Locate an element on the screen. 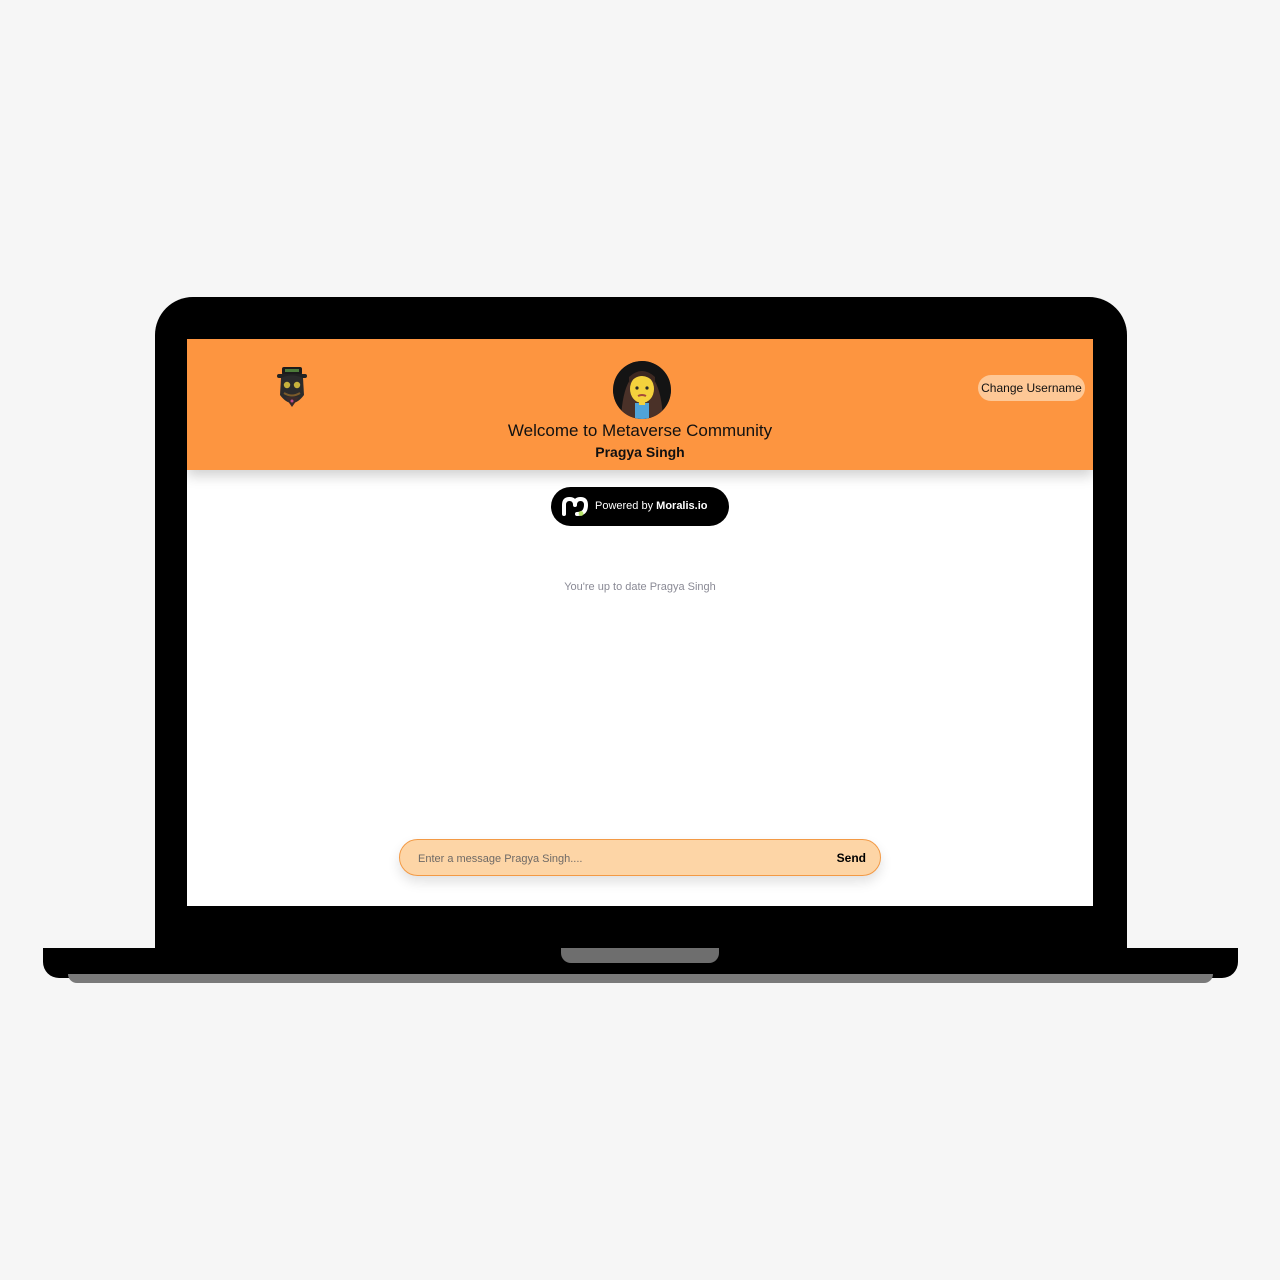 The image size is (1280, 1280). messages-status-text: You're up to date Pragya Singh is located at coordinates (640, 587).